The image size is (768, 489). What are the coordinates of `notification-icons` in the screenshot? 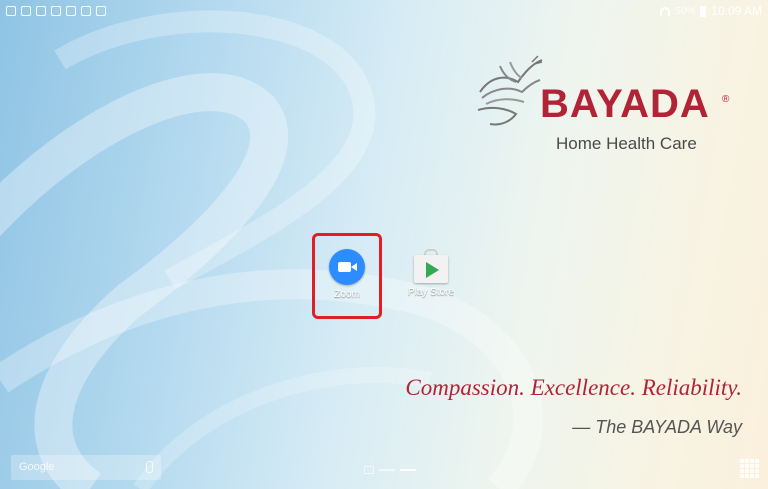 It's located at (56, 11).